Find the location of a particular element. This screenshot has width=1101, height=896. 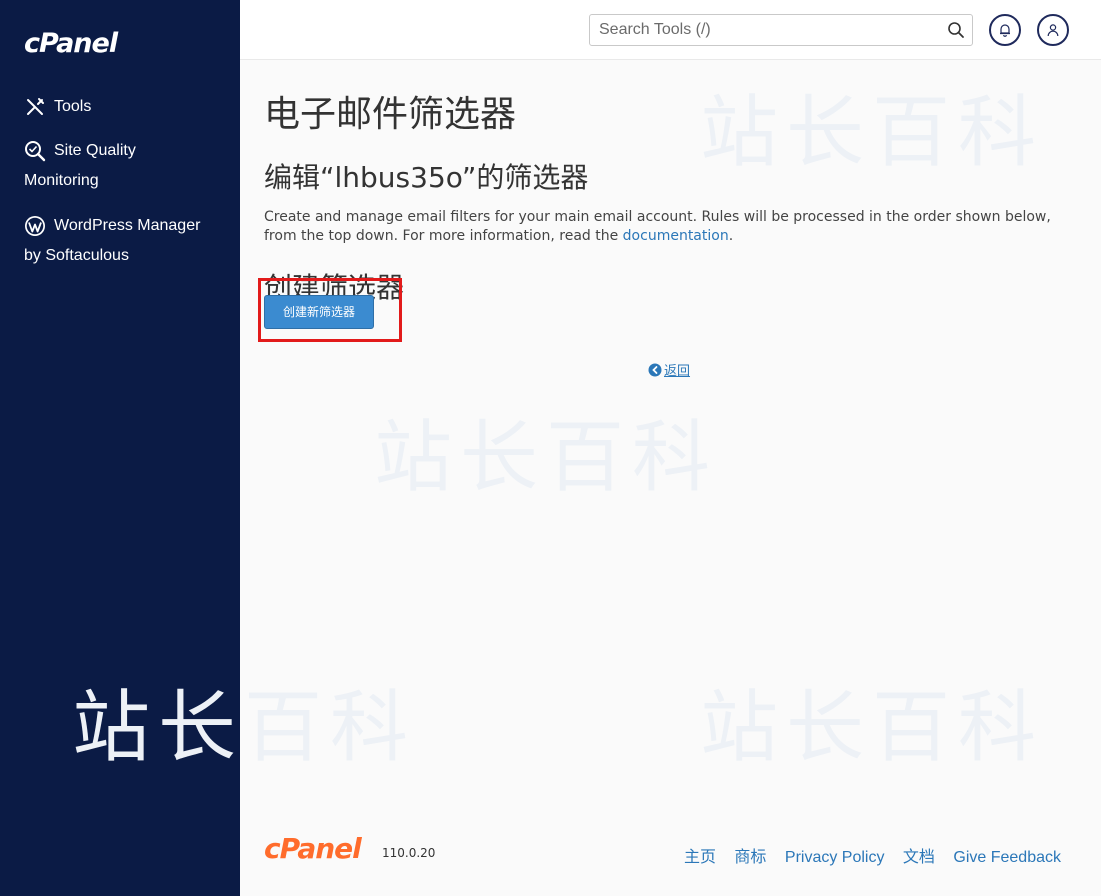

sidebar-item-label: Tools is located at coordinates (73, 106).